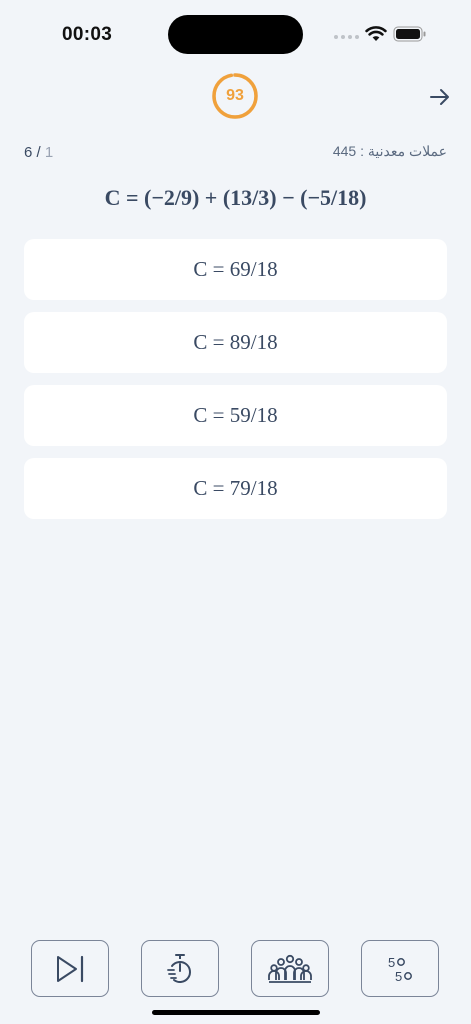 The image size is (471, 1024). I want to click on answer-option-label: C = 89/18, so click(235, 342).